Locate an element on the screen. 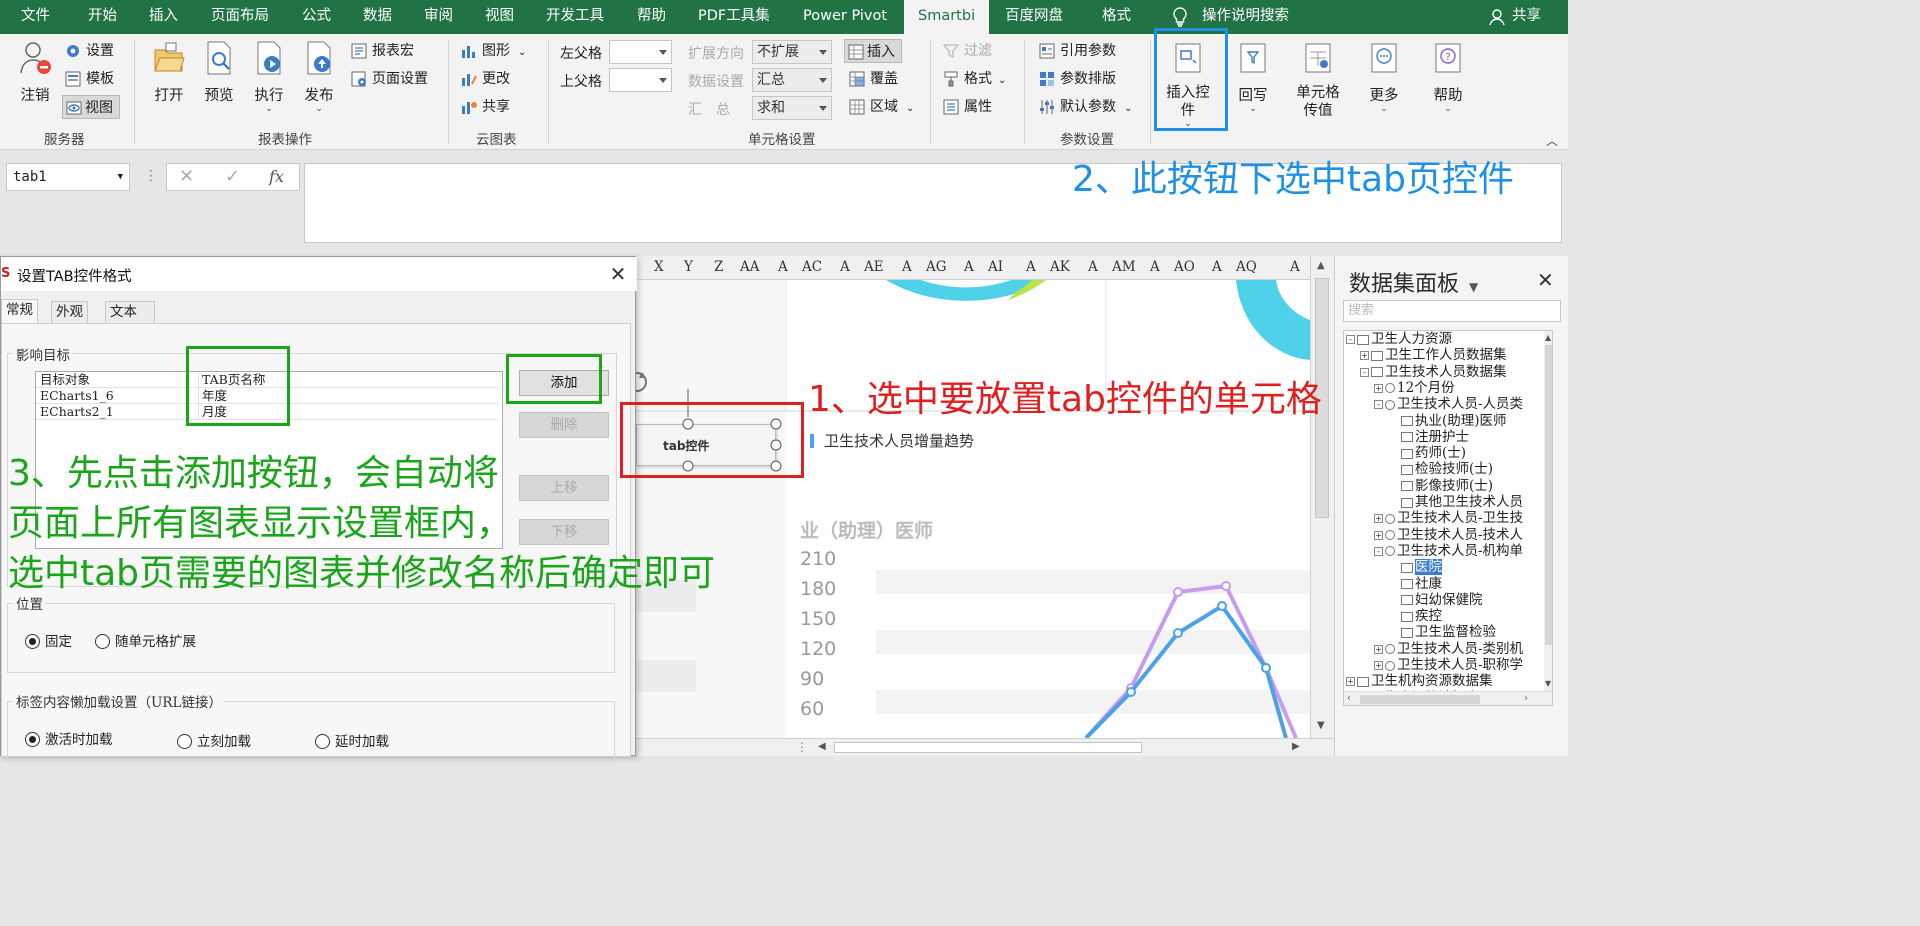  column-header: AG is located at coordinates (936, 267).